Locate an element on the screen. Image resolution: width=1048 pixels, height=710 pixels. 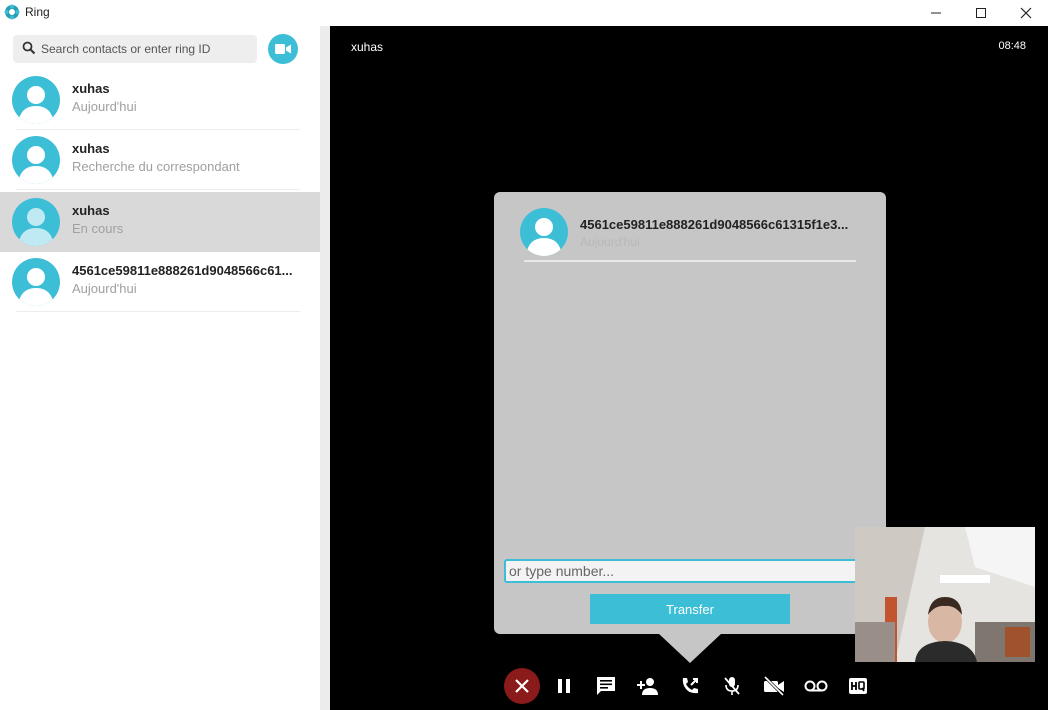
contact-status: Recherche du correspondant is located at coordinates (156, 166).